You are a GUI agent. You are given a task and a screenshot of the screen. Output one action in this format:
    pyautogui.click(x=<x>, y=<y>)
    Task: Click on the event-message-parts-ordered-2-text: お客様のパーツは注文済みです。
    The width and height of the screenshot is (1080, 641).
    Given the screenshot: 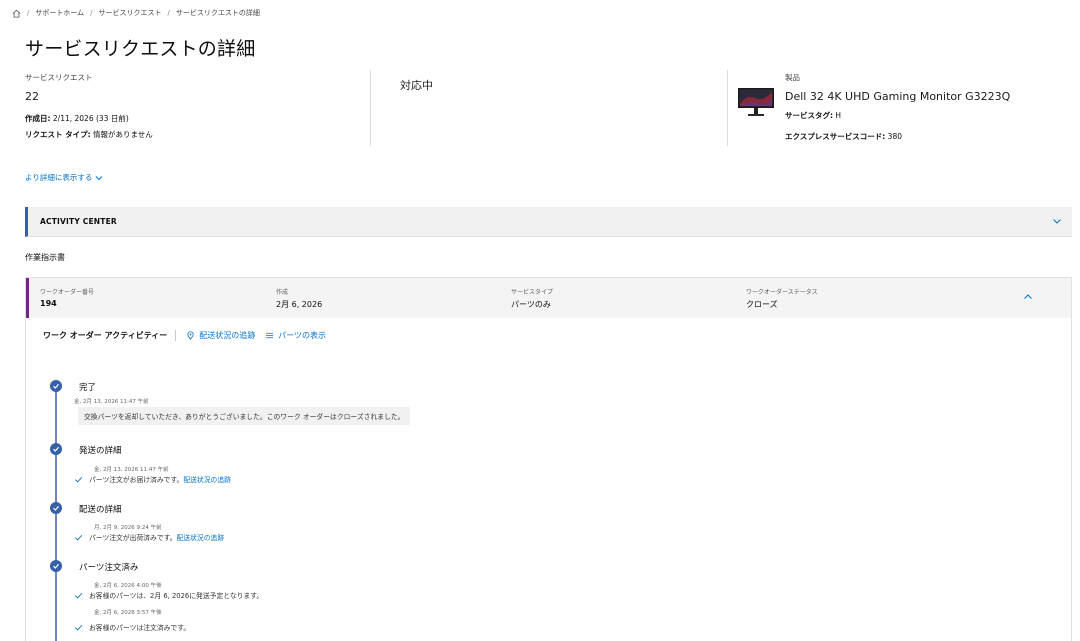 What is the action you would take?
    pyautogui.click(x=140, y=628)
    